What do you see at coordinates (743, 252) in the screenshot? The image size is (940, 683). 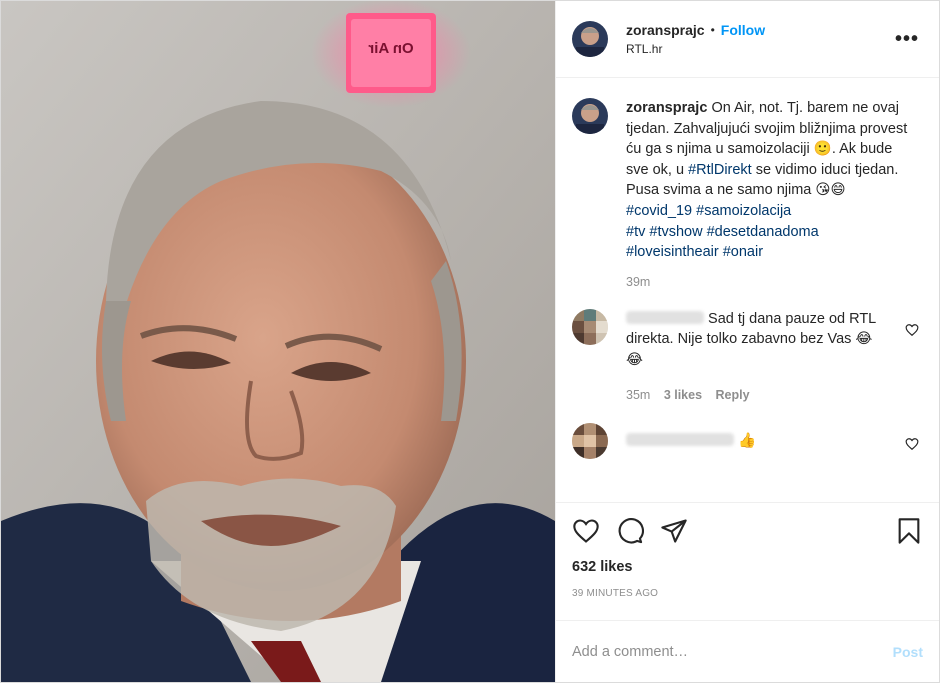 I see `hashtag-link: #onair` at bounding box center [743, 252].